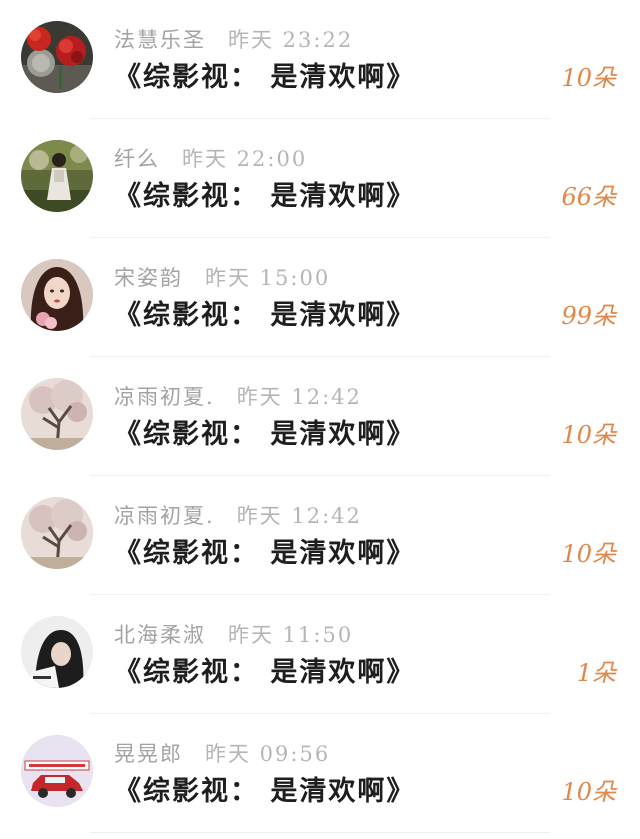 This screenshot has height=839, width=640. I want to click on girl-portrait-avatar, so click(57, 295).